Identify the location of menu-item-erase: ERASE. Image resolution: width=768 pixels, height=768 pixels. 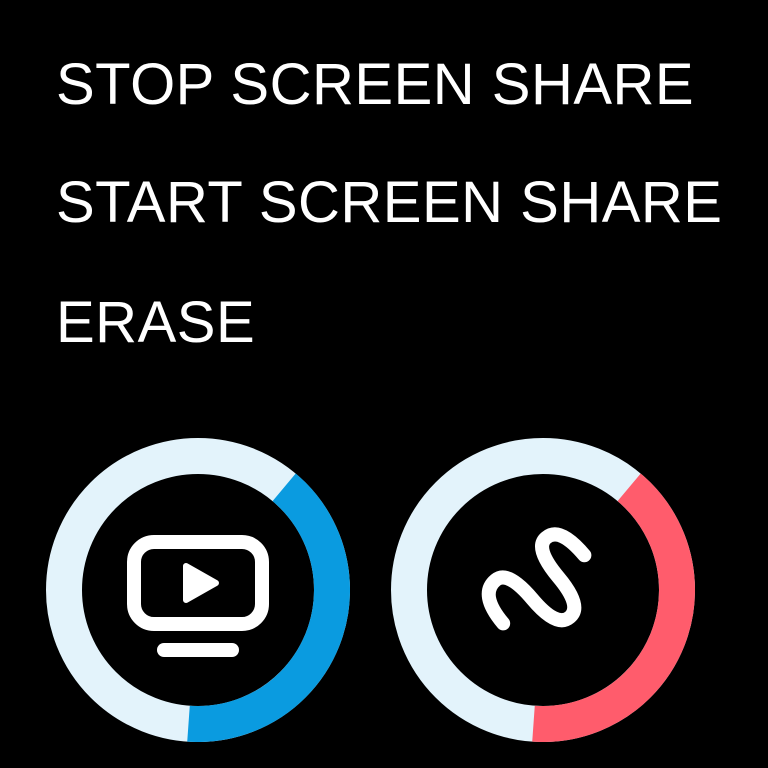
(155, 323).